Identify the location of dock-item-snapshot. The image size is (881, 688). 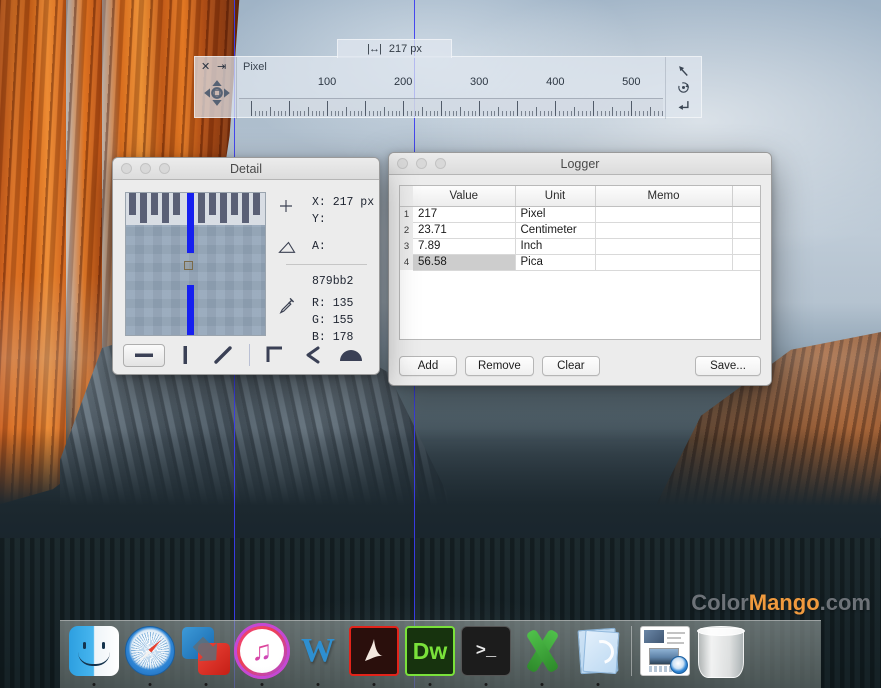
(665, 657).